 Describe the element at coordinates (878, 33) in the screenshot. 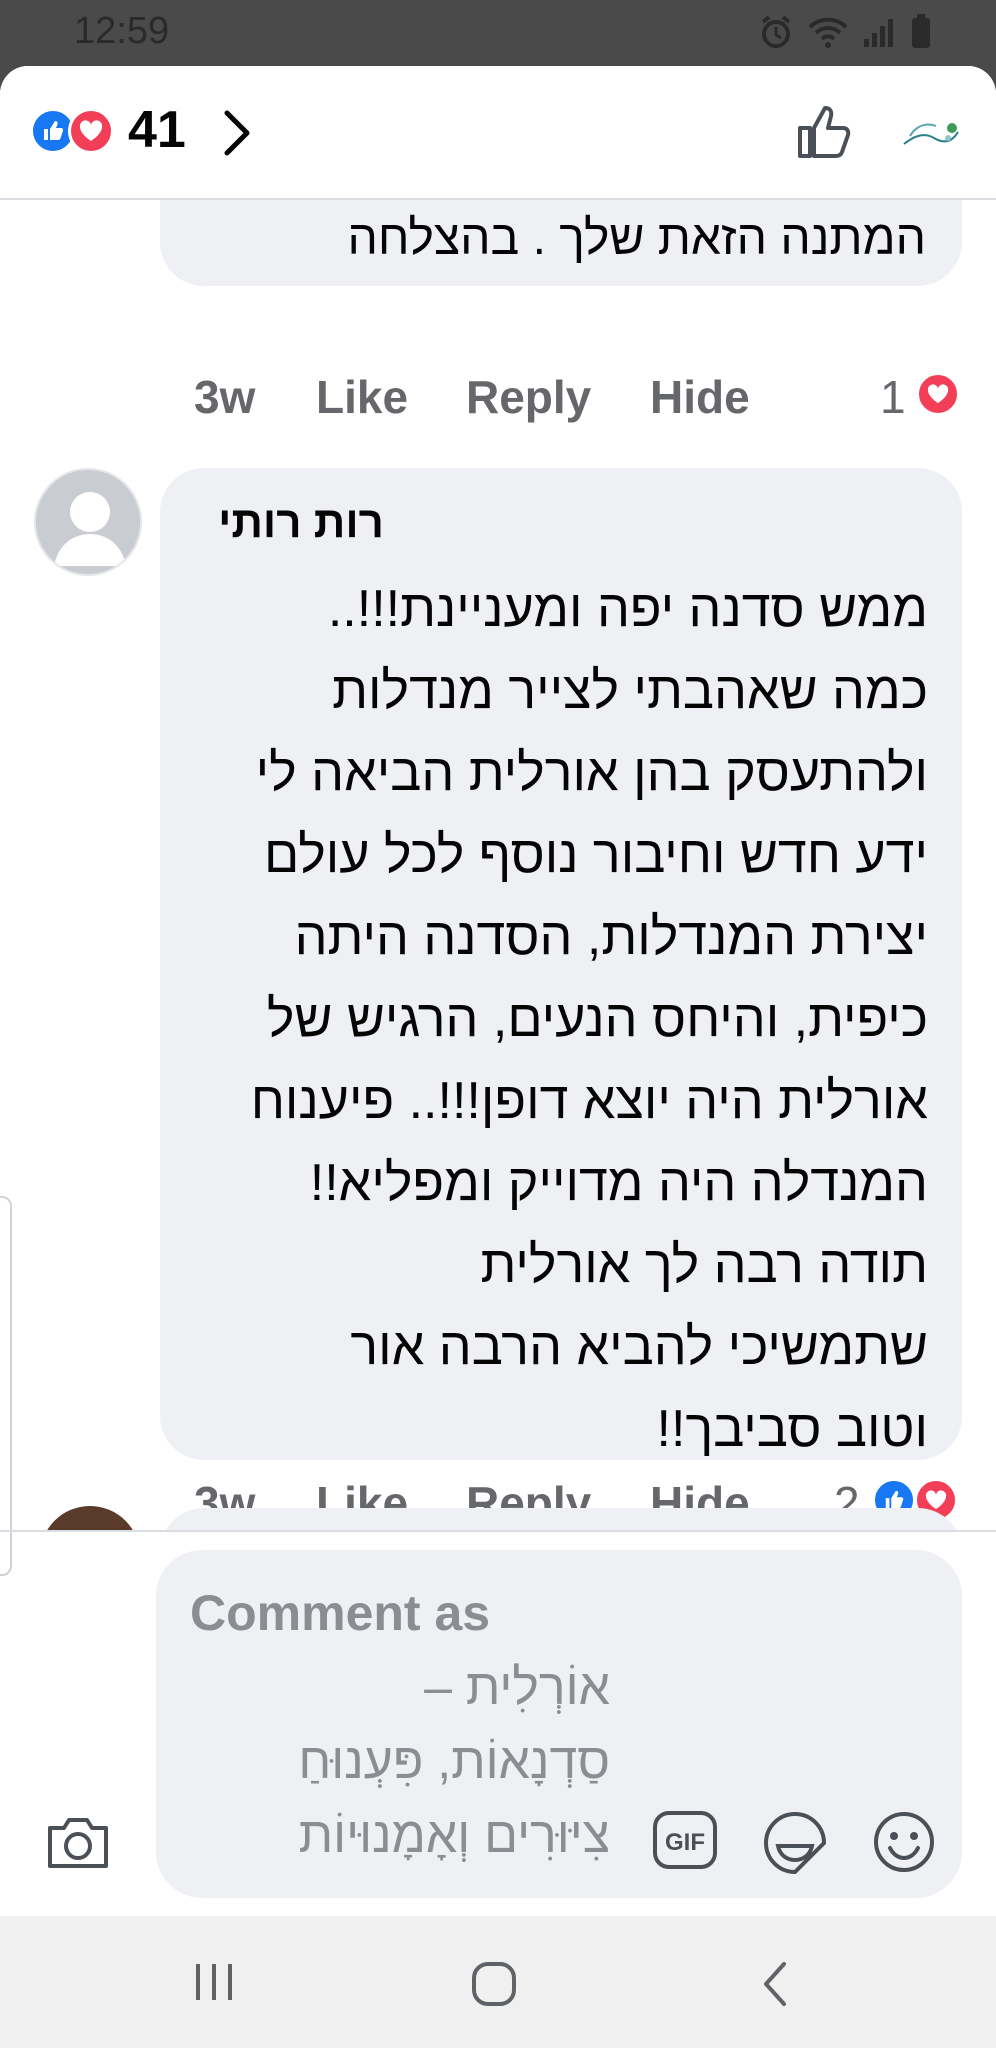

I see `signal-icon` at that location.